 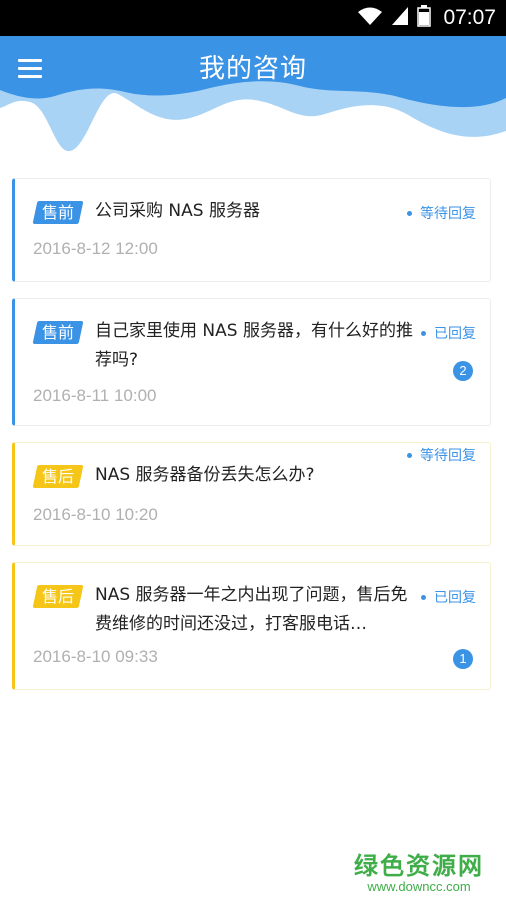 I want to click on consultation-date: 2016-8-11 10:00, so click(x=95, y=395).